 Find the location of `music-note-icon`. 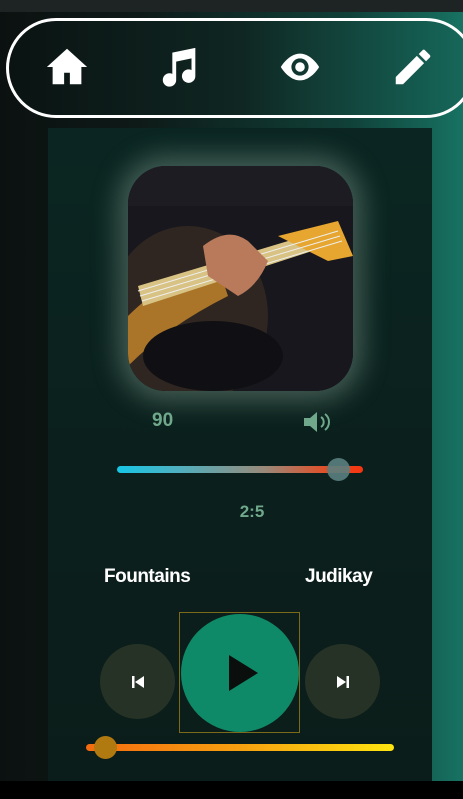

music-note-icon is located at coordinates (179, 67).